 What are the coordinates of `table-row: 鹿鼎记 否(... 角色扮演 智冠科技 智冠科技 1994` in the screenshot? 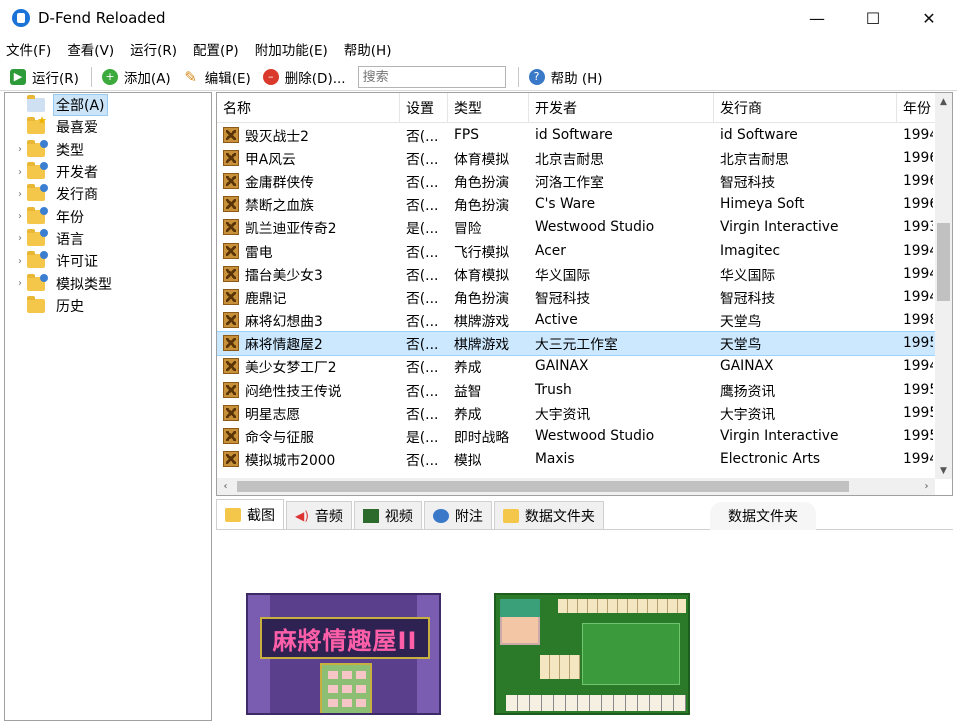 It's located at (577, 296).